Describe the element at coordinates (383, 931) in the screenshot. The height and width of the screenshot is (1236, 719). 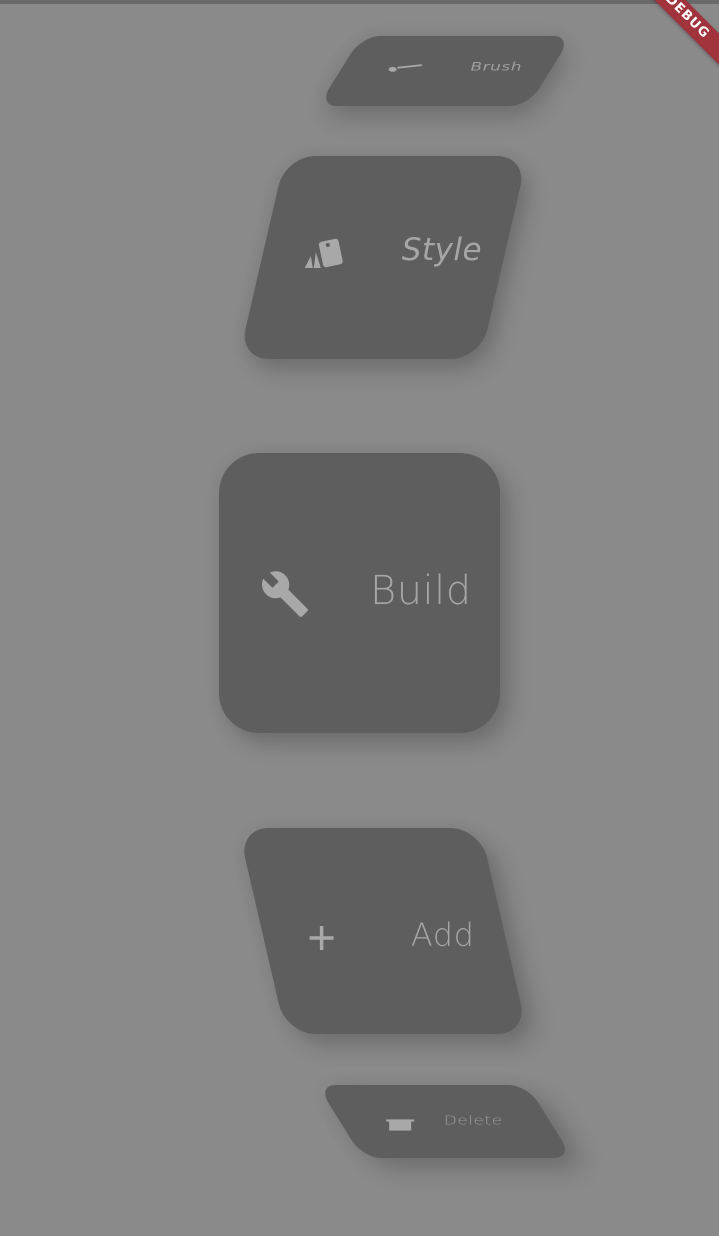
I see `menu-item-add: Add` at that location.